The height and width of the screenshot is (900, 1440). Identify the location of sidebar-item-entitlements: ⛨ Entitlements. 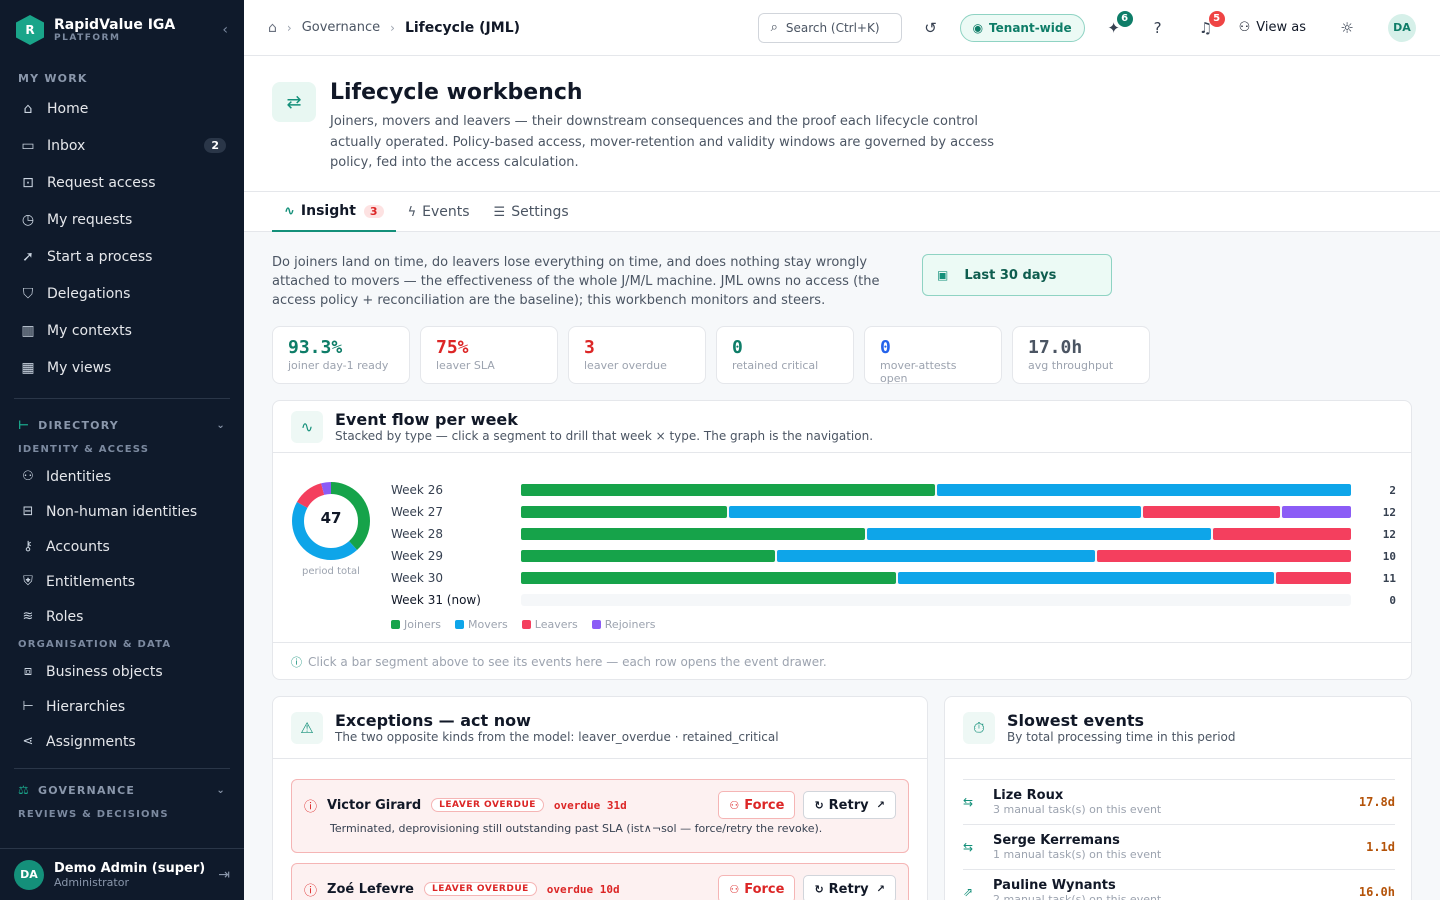
(122, 581).